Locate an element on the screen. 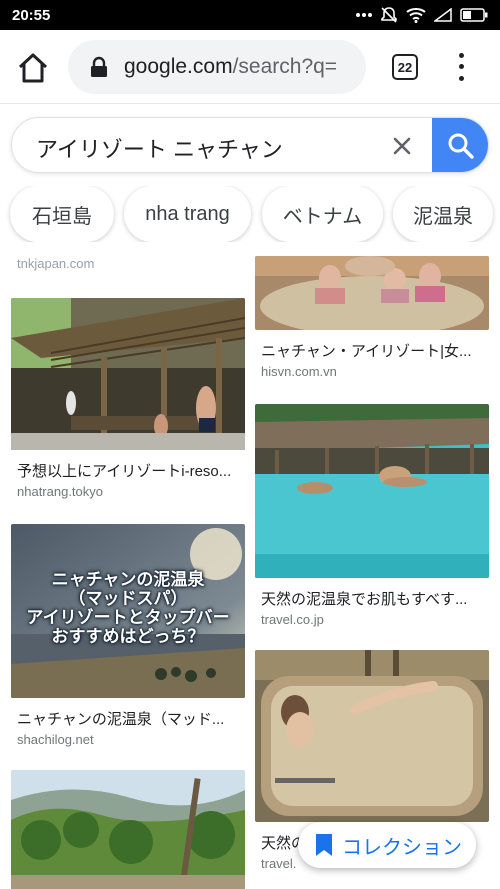 The image size is (500, 889). result-card: 予想以上にアイリゾートi-reso... nhatrang.tokyo is located at coordinates (128, 398).